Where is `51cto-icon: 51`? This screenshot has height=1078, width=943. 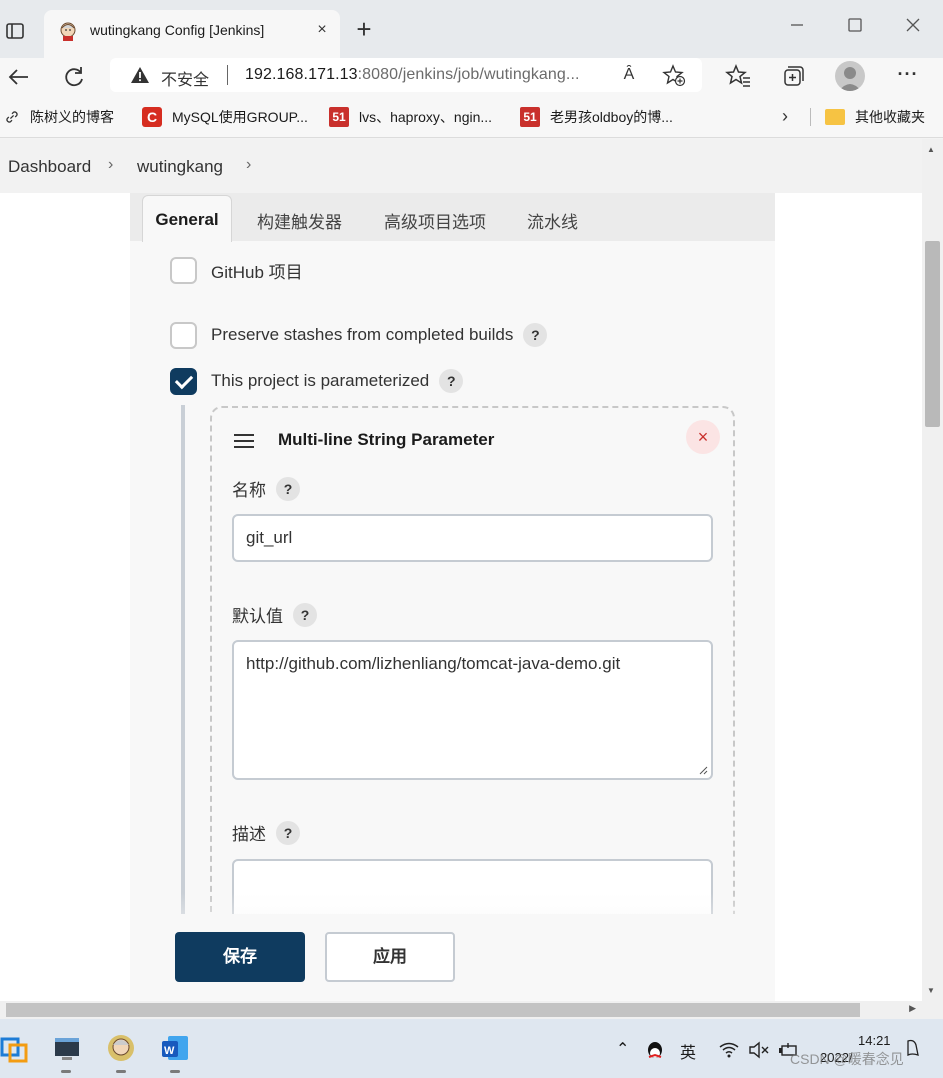 51cto-icon: 51 is located at coordinates (530, 117).